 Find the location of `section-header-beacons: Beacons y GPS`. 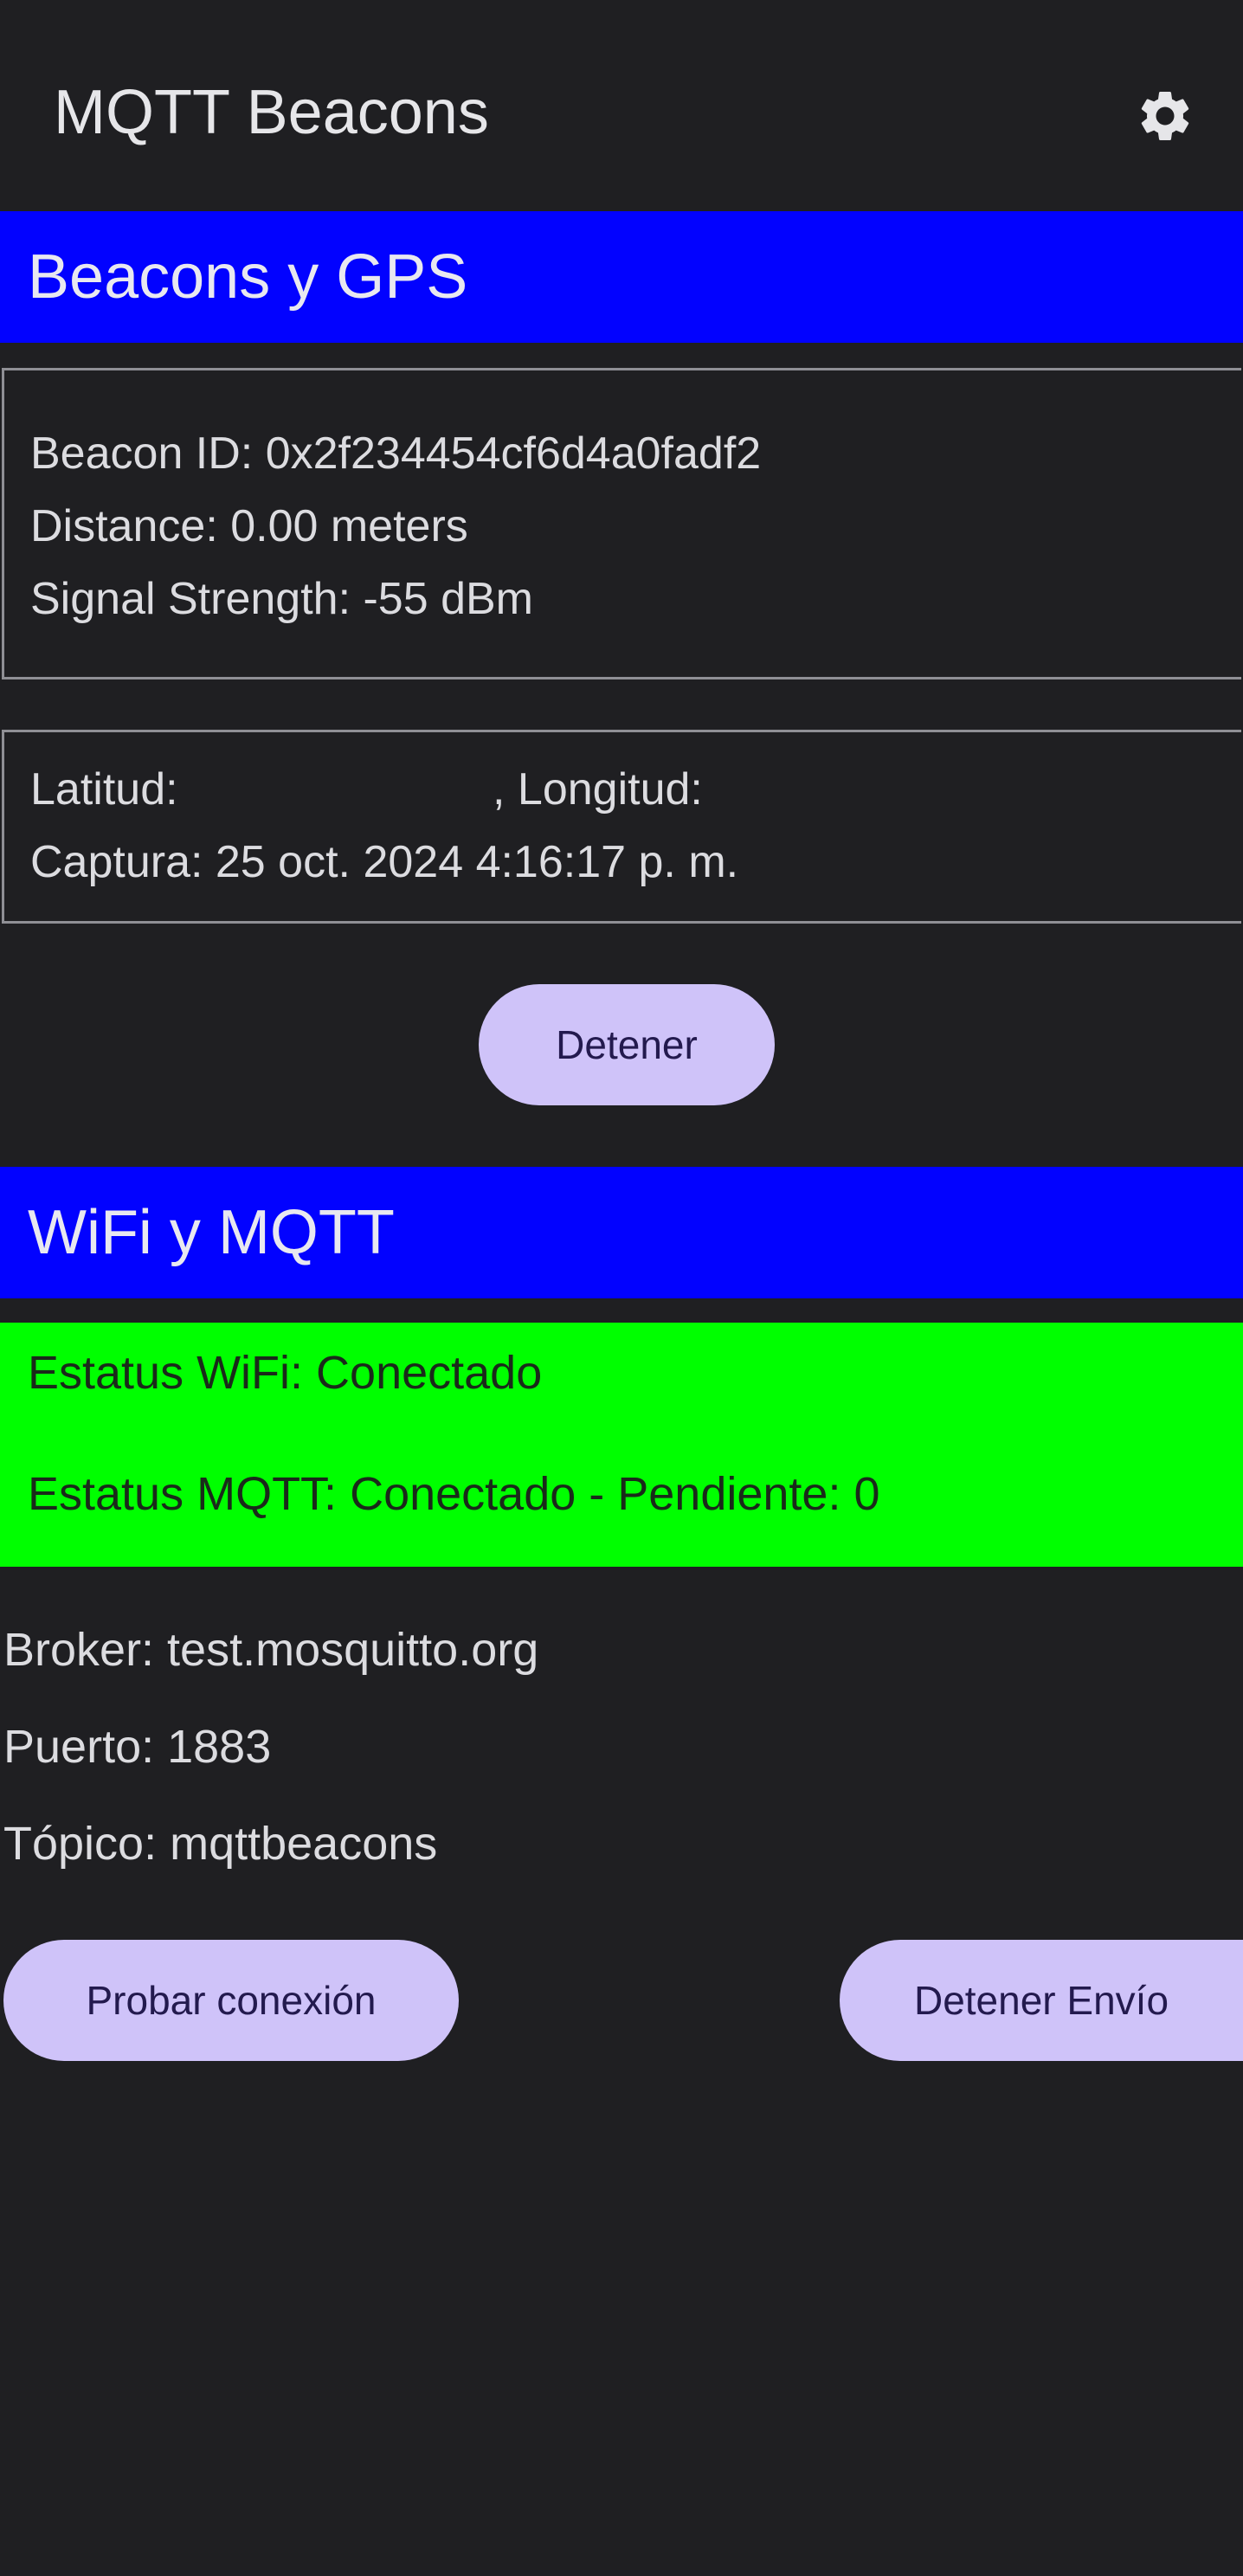

section-header-beacons: Beacons y GPS is located at coordinates (621, 277).